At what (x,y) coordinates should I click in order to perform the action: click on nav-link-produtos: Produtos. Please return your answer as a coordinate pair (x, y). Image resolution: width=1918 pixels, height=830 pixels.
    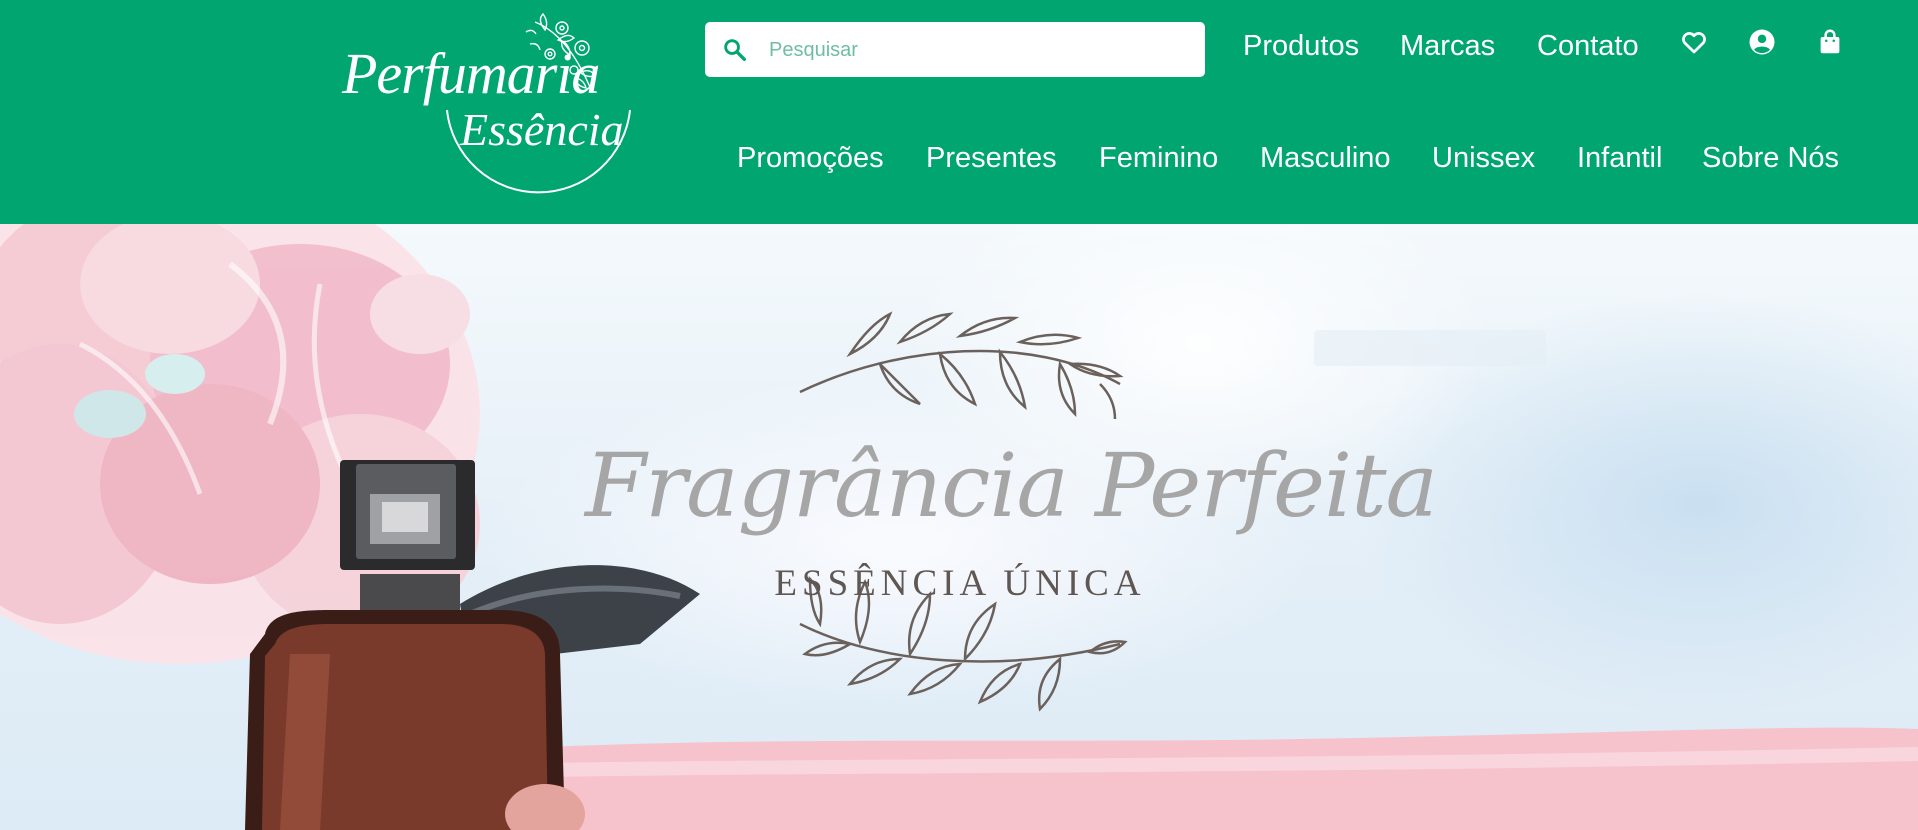
    Looking at the image, I should click on (1301, 46).